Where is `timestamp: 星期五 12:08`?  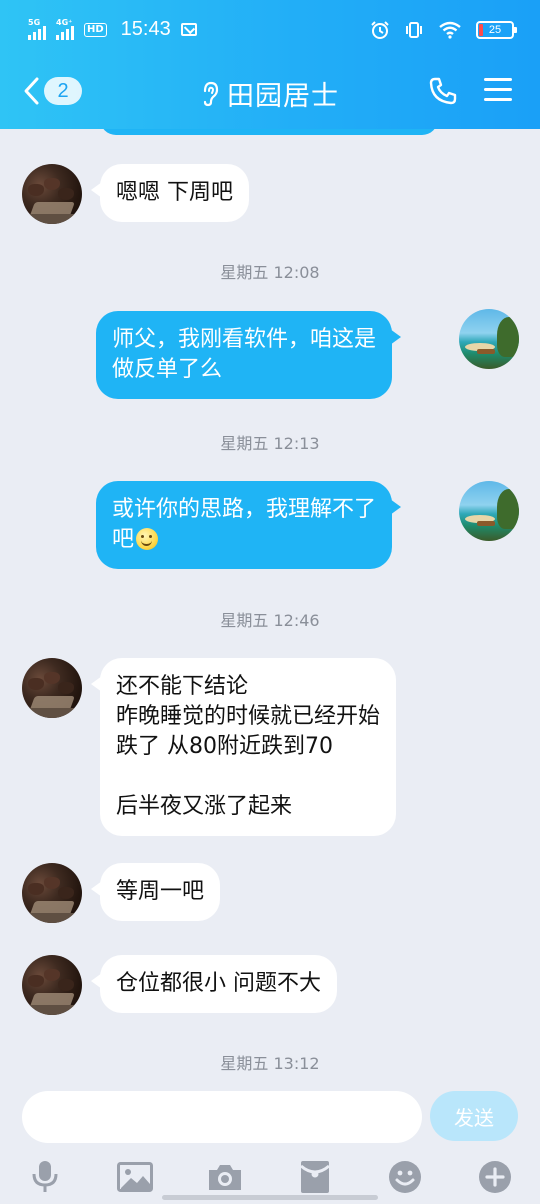
timestamp: 星期五 12:08 is located at coordinates (270, 272).